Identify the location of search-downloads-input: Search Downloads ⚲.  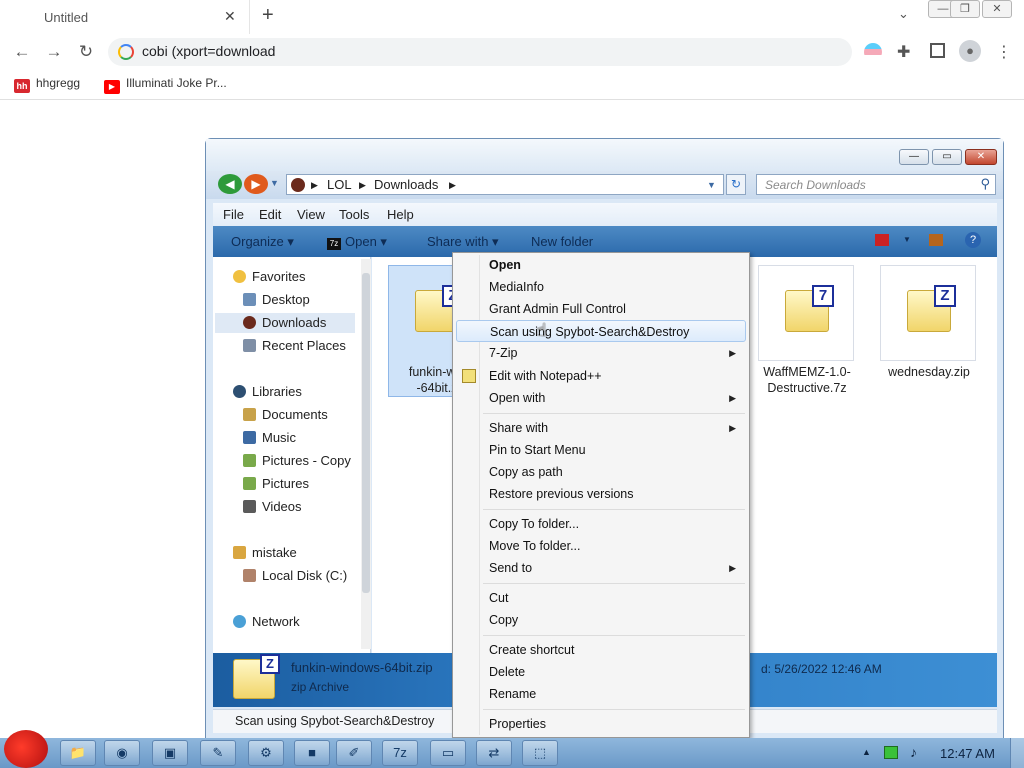
(876, 184).